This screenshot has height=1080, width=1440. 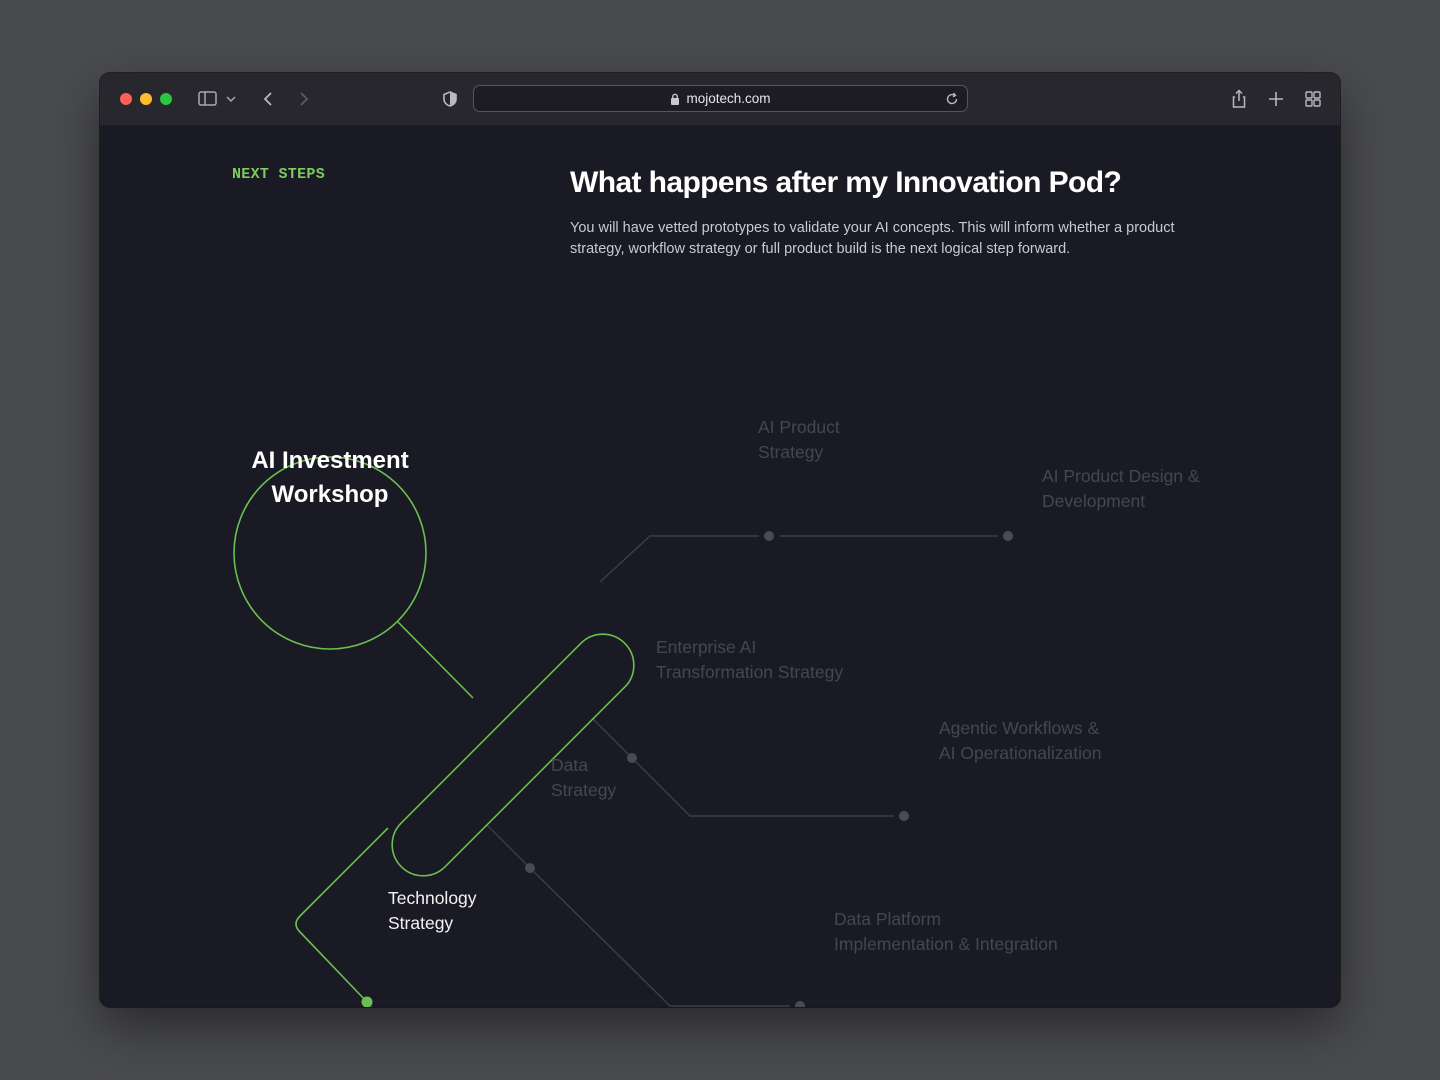 What do you see at coordinates (1121, 488) in the screenshot?
I see `node-label-ai-product-design: AI Product Design & Development` at bounding box center [1121, 488].